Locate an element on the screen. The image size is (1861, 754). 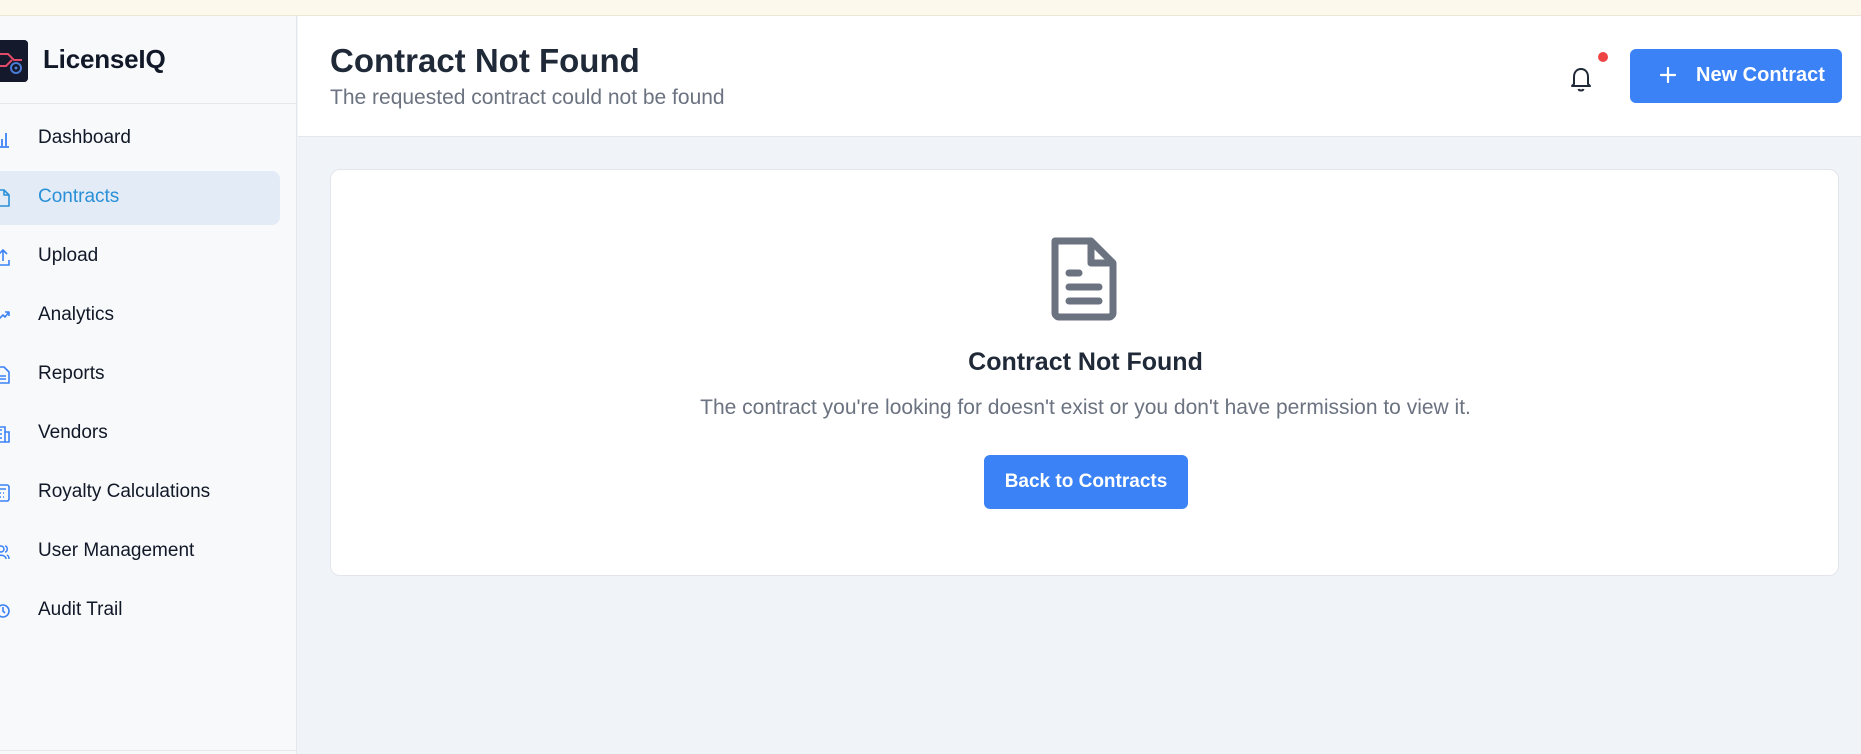
sidebar-item-label: Audit Trail is located at coordinates (80, 609).